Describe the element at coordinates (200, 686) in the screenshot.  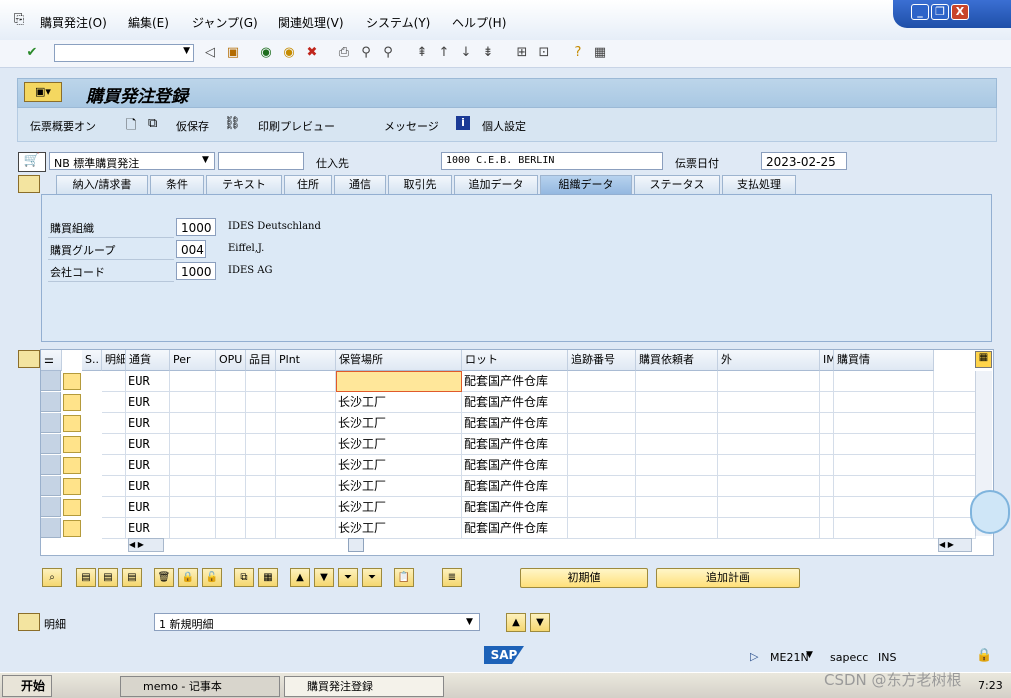
I see `task-memo: memo - 记事本` at that location.